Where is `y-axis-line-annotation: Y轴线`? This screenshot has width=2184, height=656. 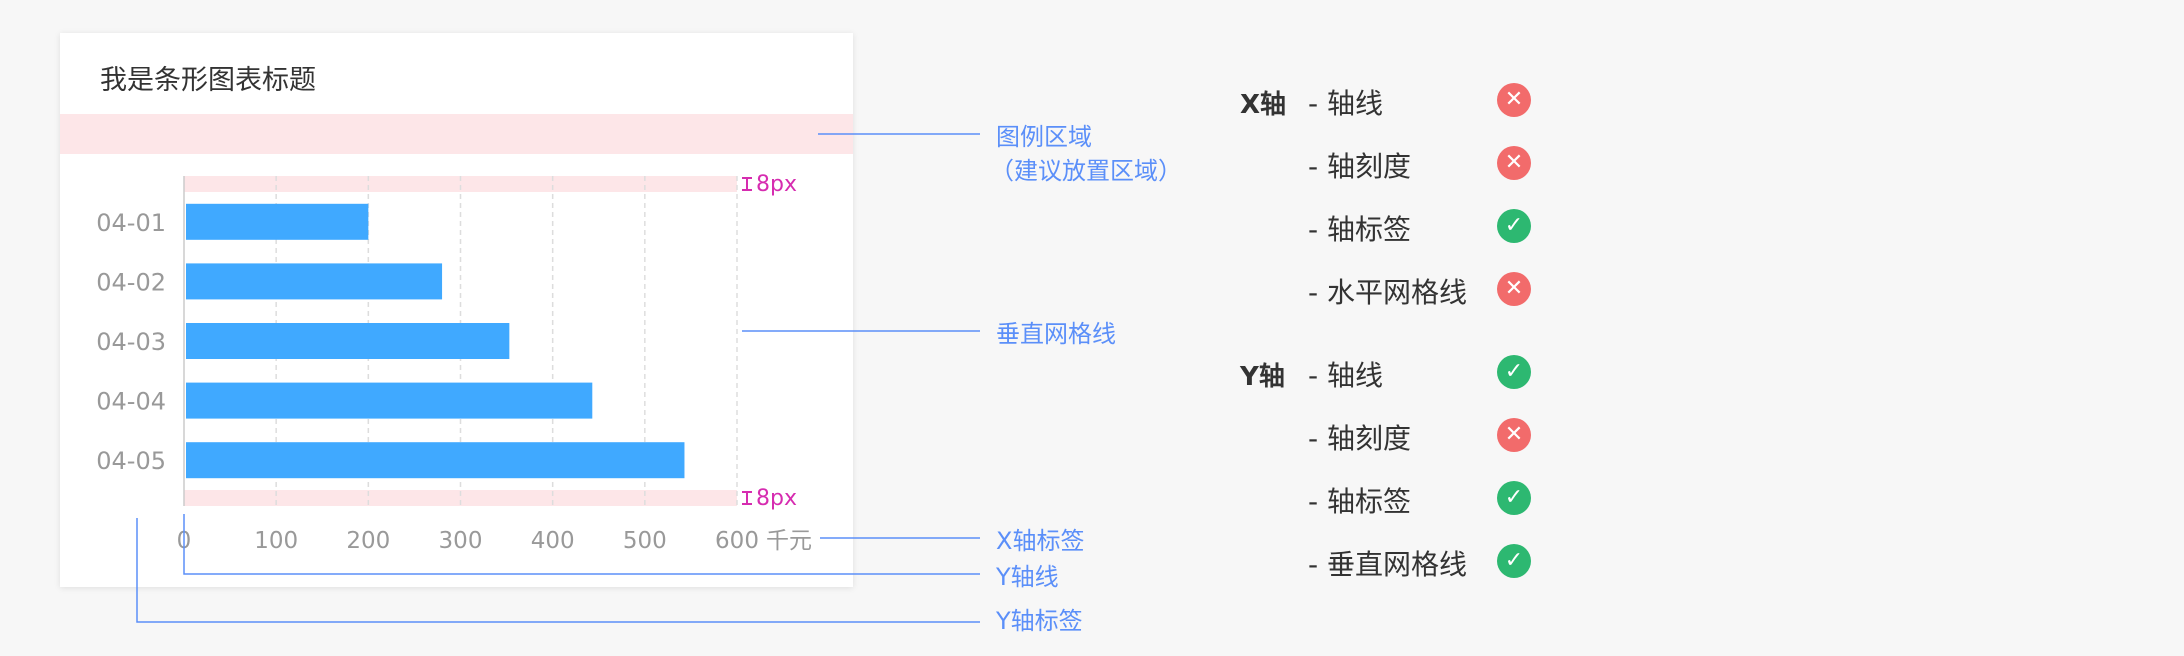 y-axis-line-annotation: Y轴线 is located at coordinates (1027, 577).